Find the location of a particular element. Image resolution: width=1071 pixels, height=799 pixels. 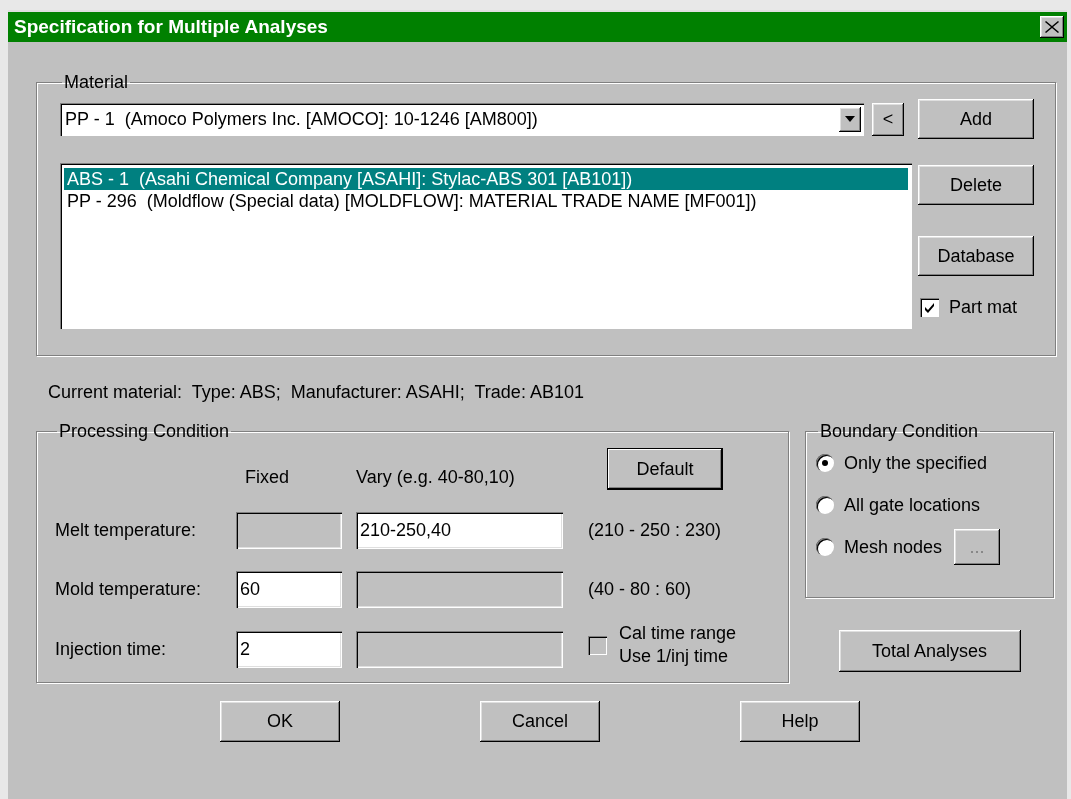

dialog-button: Help is located at coordinates (800, 721).